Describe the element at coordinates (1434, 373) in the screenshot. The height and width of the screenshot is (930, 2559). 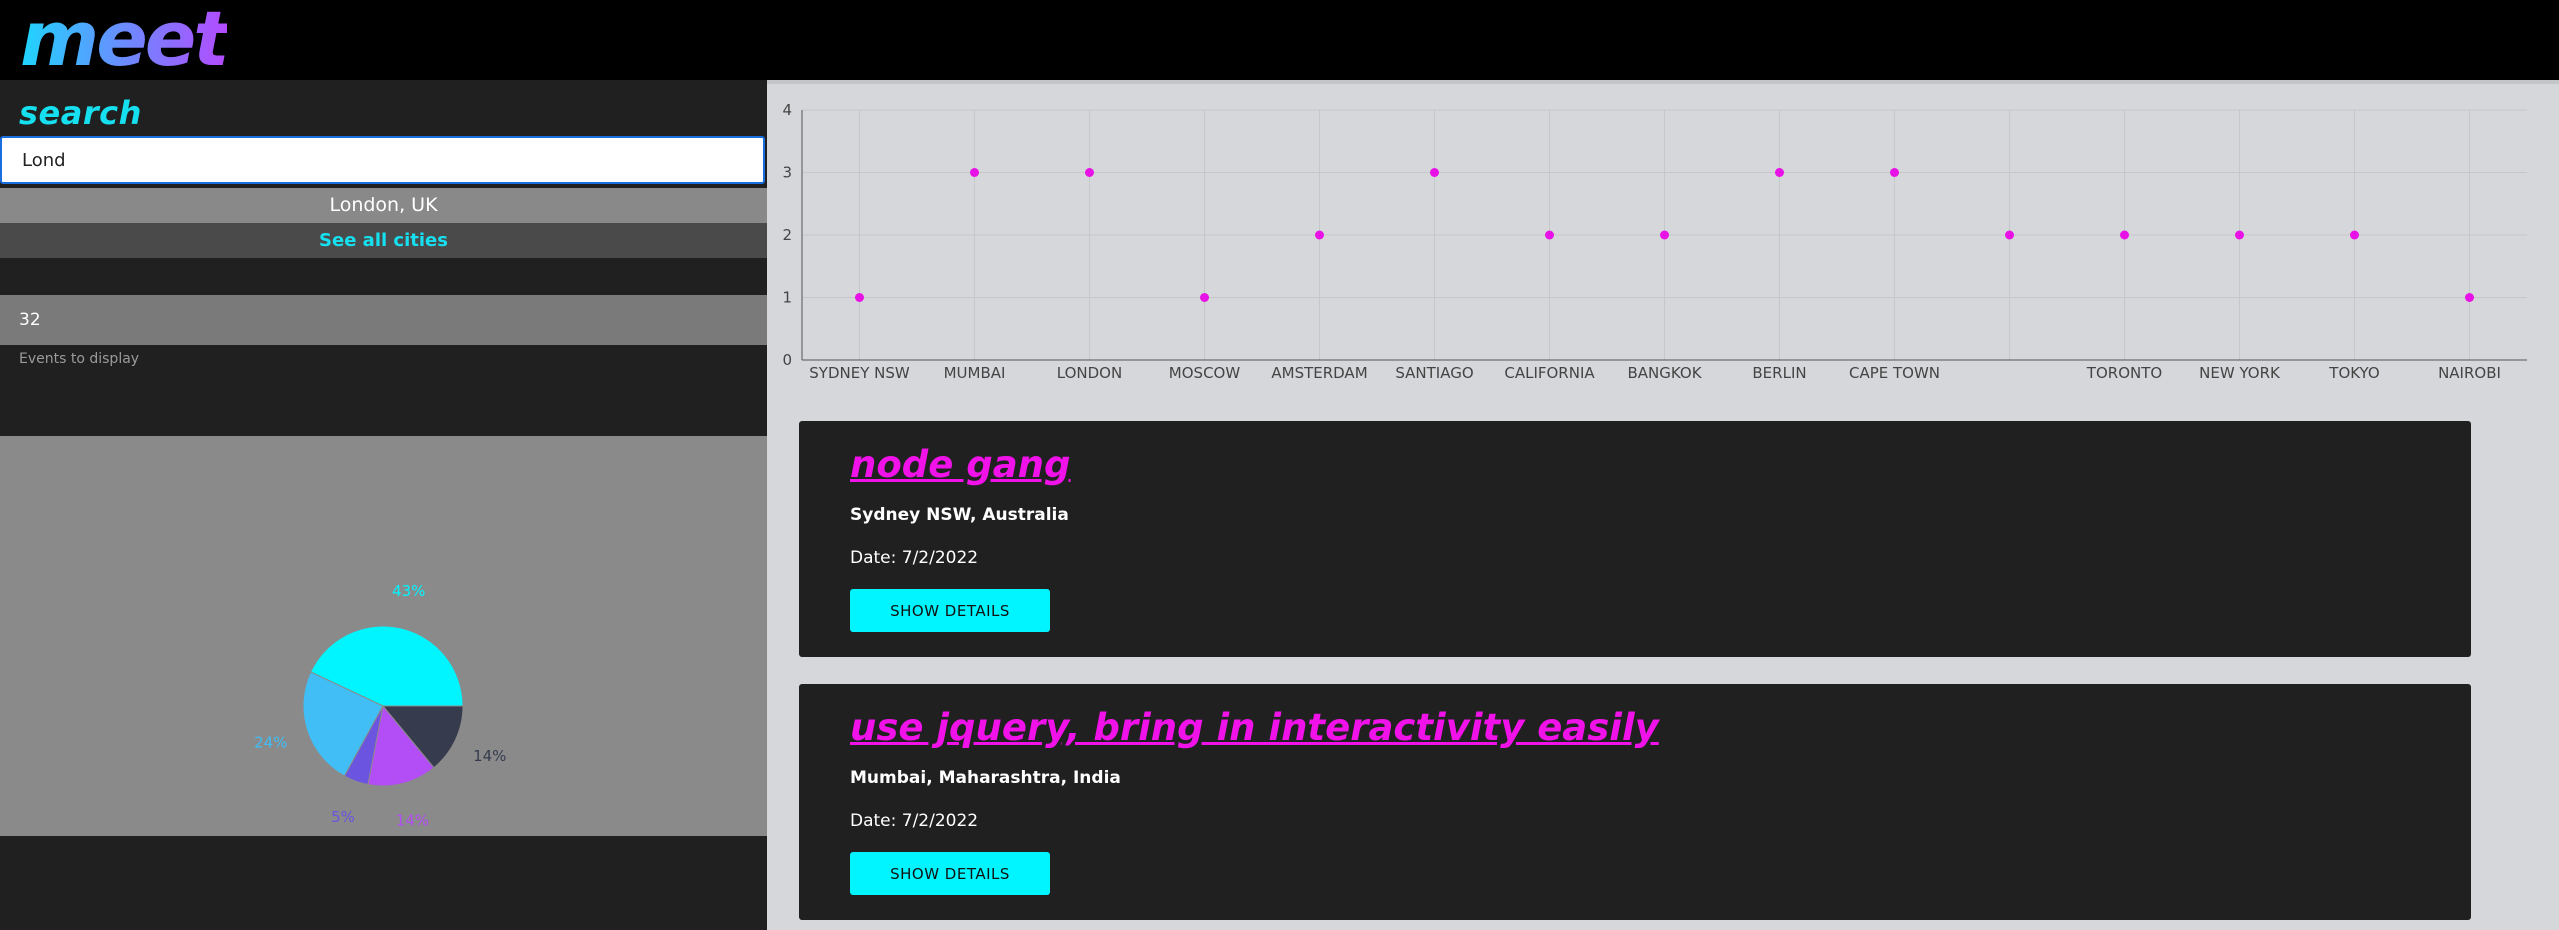
I see `x-tick-label: SANTIAGO` at that location.